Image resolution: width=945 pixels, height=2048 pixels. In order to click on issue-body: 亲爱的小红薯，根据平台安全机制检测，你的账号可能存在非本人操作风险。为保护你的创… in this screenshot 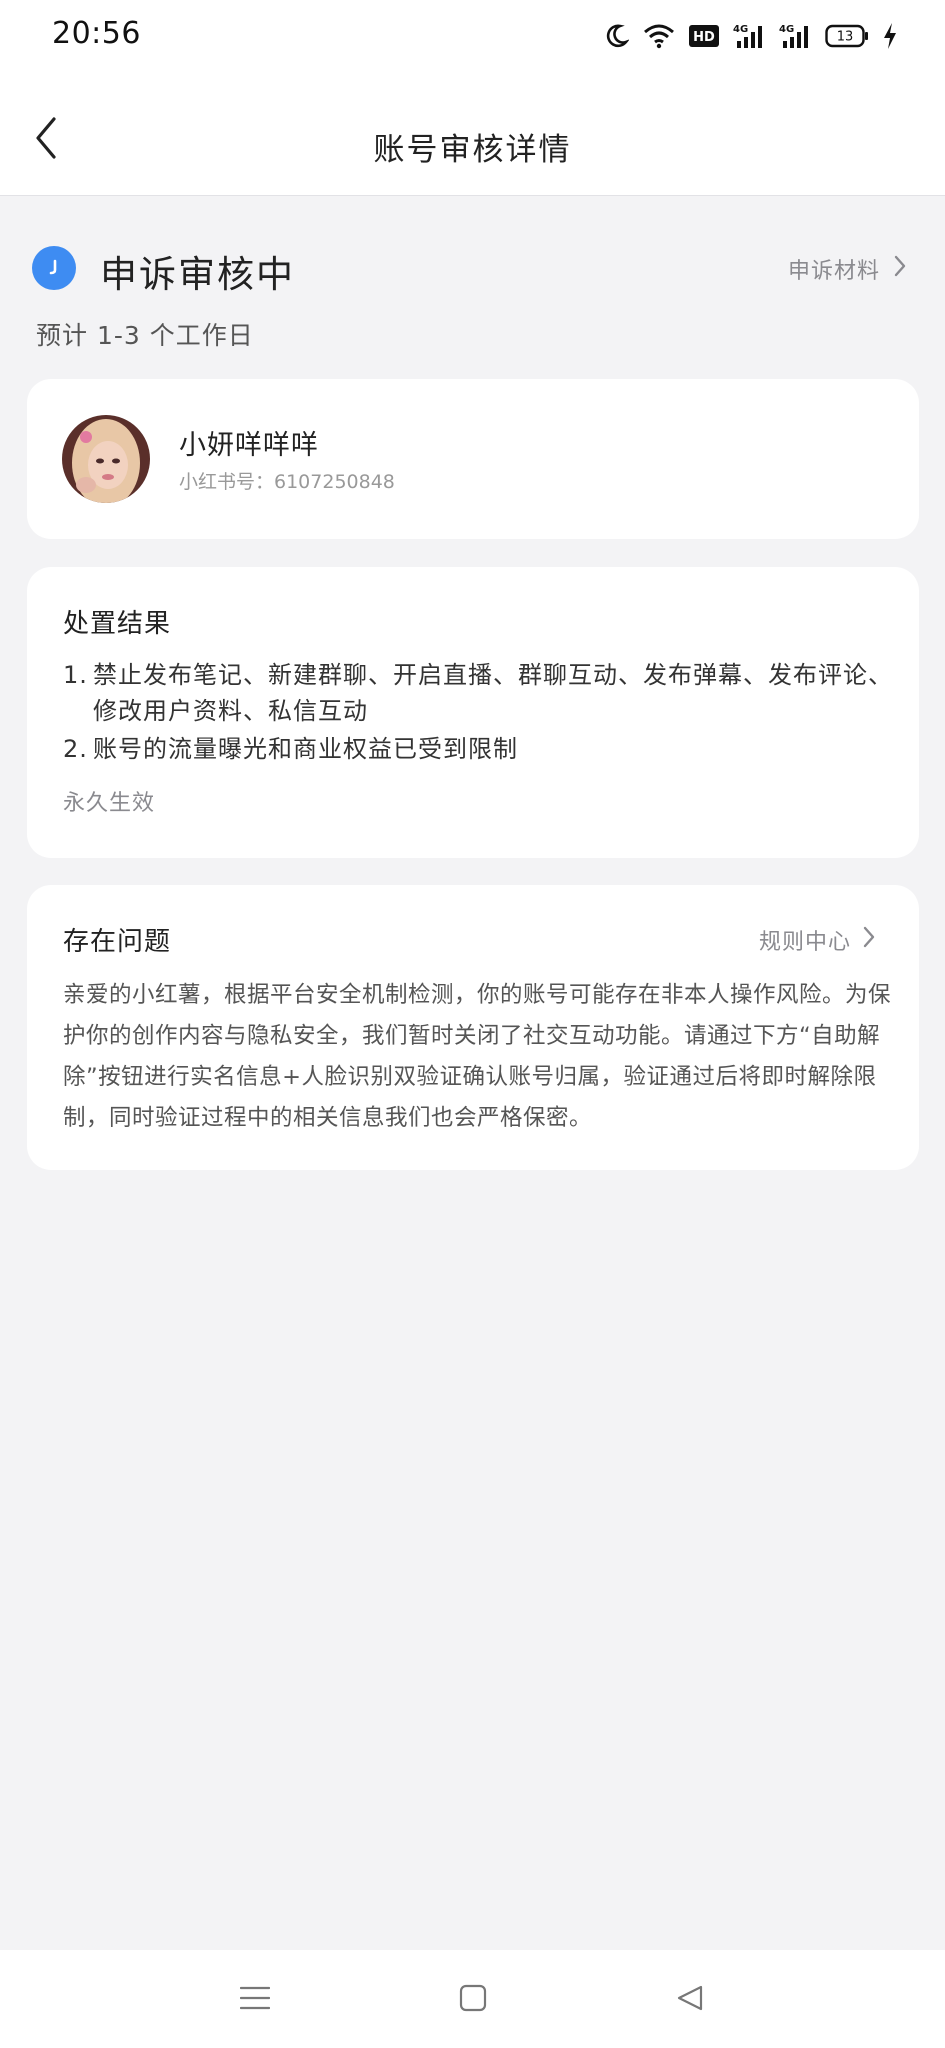, I will do `click(477, 1056)`.